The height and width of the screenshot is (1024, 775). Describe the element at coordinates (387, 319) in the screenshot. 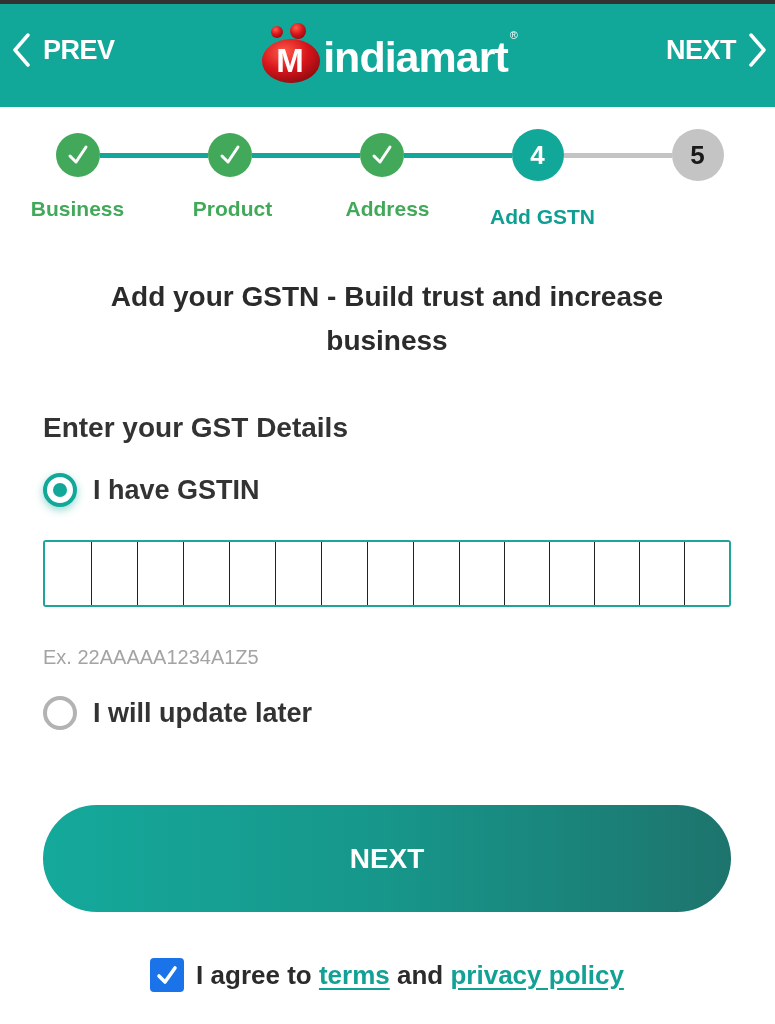

I see `page-heading: Add your GSTN - Build trust and increase business` at that location.